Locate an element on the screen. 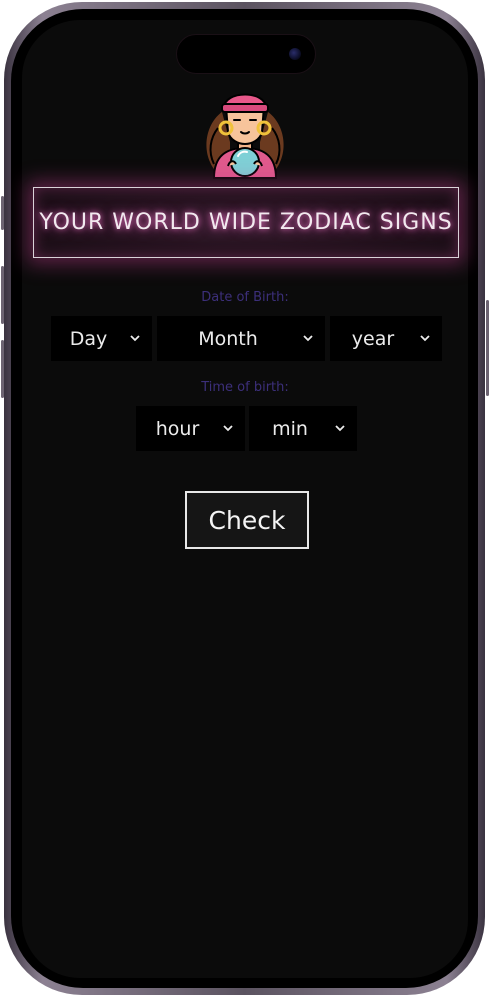 The height and width of the screenshot is (998, 490). dynamic-island is located at coordinates (246, 54).